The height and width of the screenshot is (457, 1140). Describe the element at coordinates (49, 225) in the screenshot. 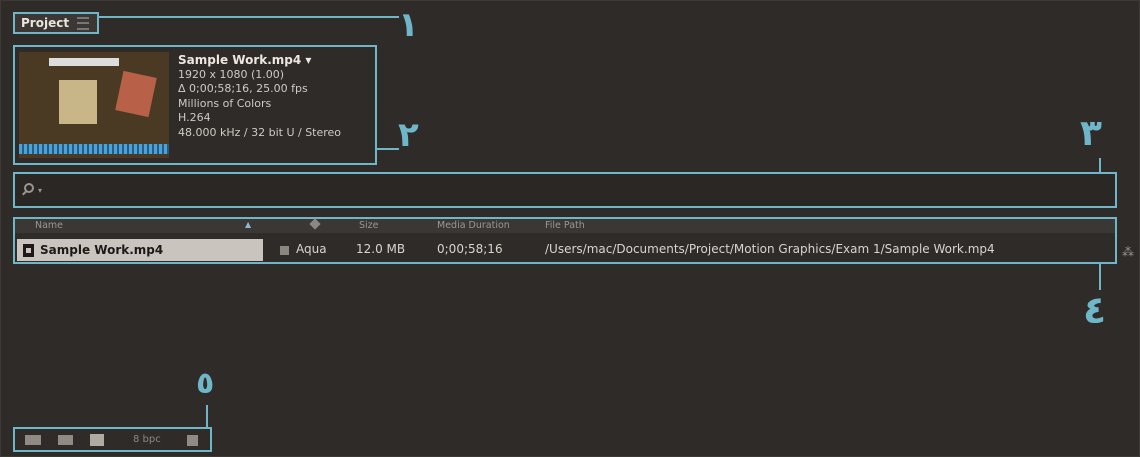

I see `column-name: Name` at that location.